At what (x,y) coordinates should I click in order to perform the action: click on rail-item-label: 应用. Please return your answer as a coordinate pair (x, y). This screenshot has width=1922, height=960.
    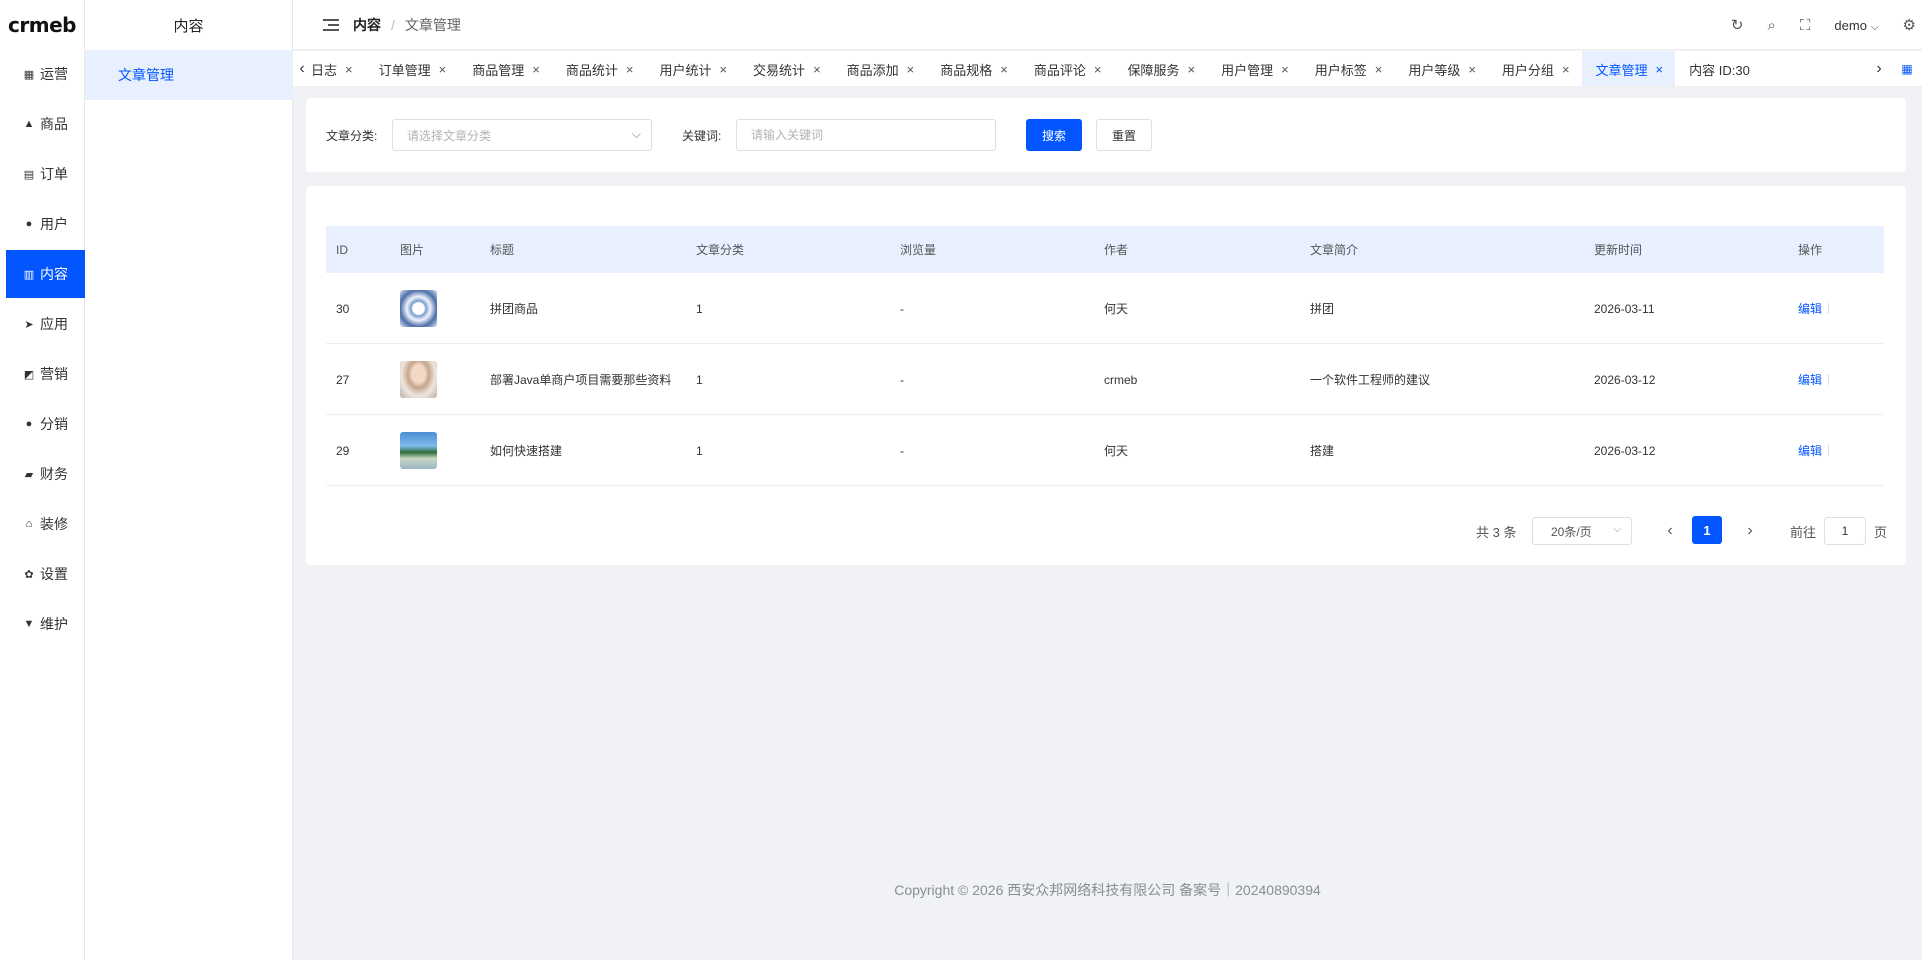
    Looking at the image, I should click on (54, 324).